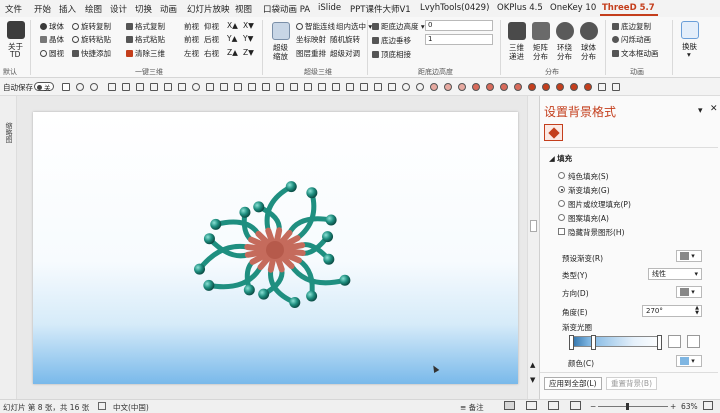  What do you see at coordinates (631, 39) in the screenshot?
I see `flash-anim-button: 闪烁动画` at bounding box center [631, 39].